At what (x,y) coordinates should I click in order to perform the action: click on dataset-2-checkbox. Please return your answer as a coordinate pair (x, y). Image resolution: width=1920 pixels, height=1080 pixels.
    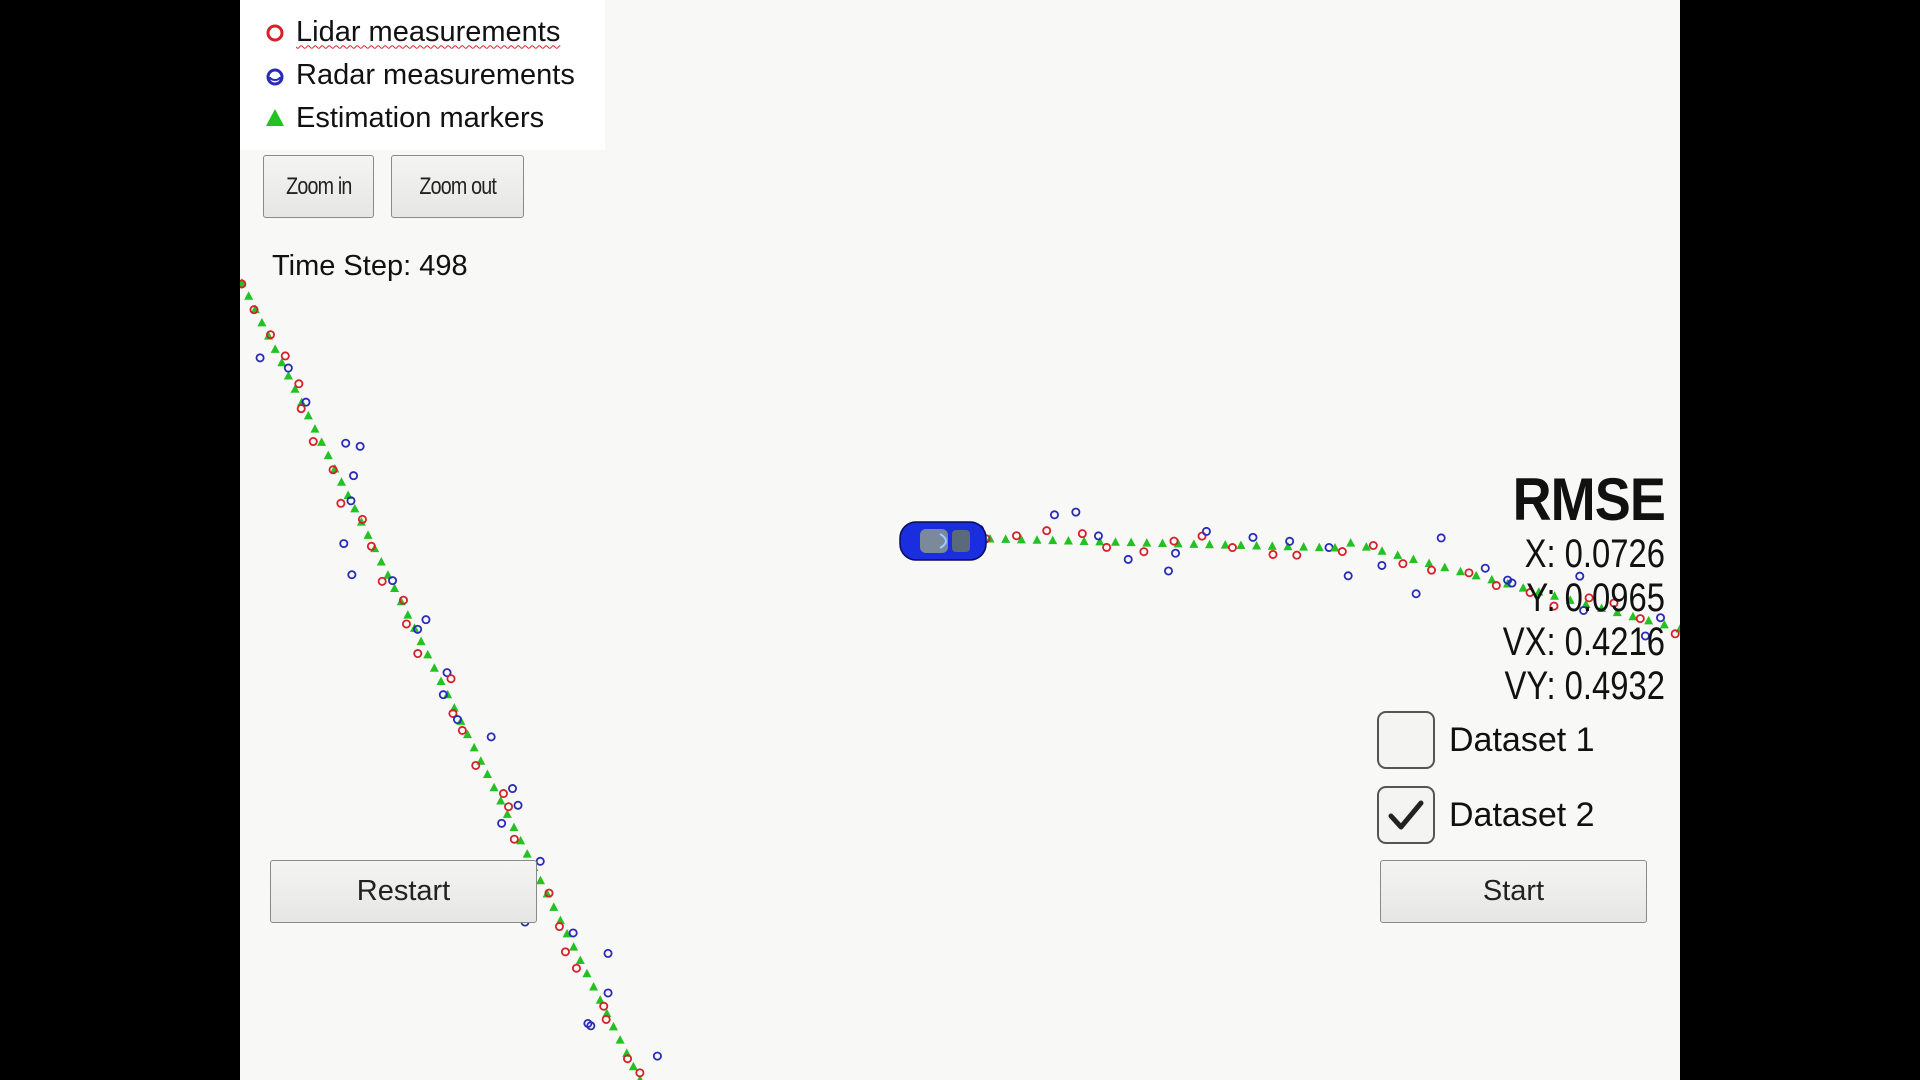
    Looking at the image, I should click on (1406, 815).